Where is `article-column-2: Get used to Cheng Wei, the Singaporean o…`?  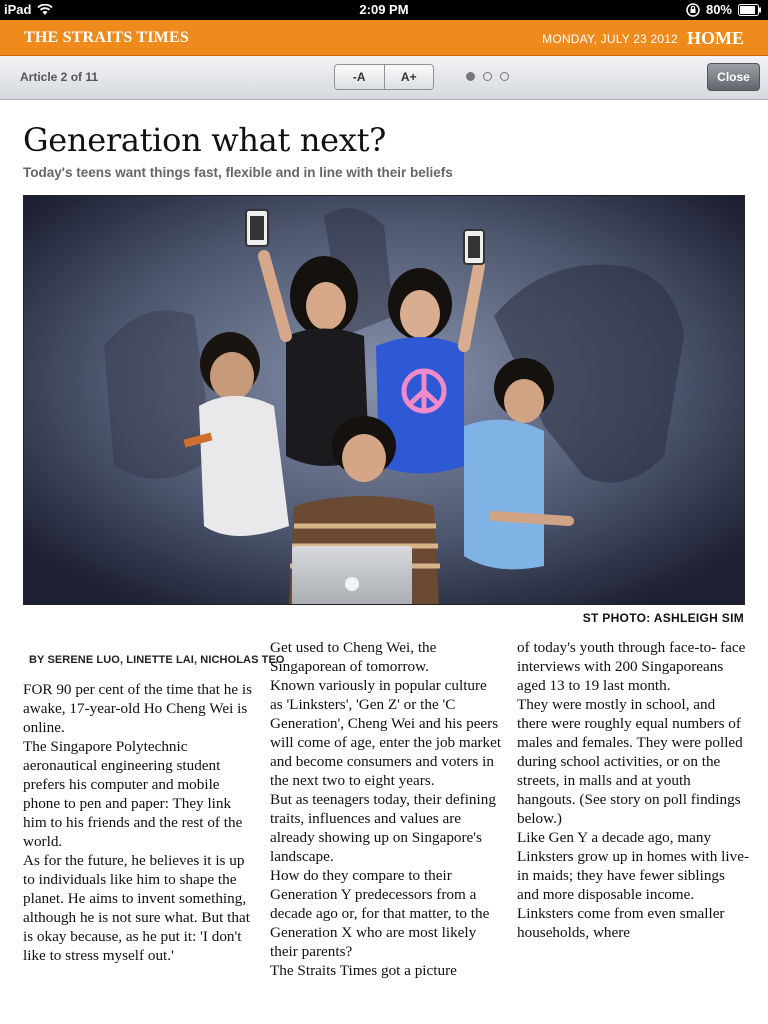 article-column-2: Get used to Cheng Wei, the Singaporean o… is located at coordinates (386, 809).